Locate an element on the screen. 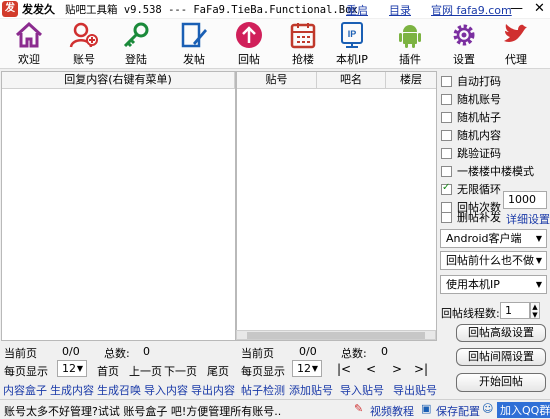 The width and height of the screenshot is (550, 419). first-page-button: |< is located at coordinates (344, 369).